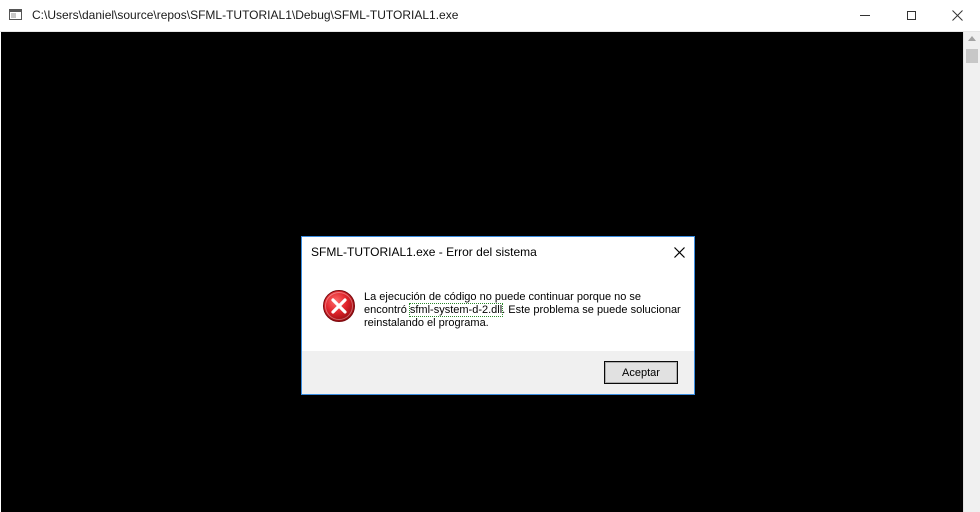  What do you see at coordinates (15, 14) in the screenshot?
I see `console-app-icon` at bounding box center [15, 14].